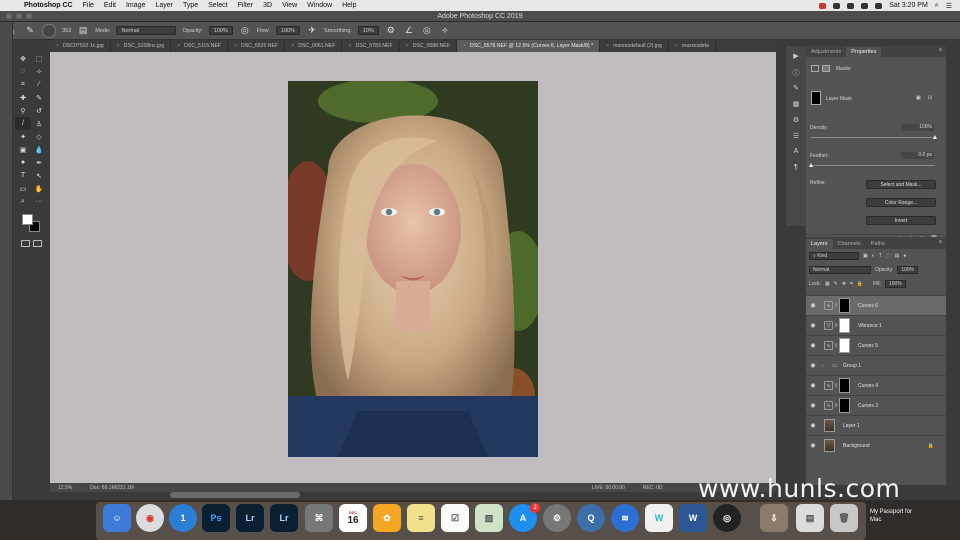 The height and width of the screenshot is (540, 960). What do you see at coordinates (908, 5) in the screenshot?
I see `clock: Sat 3:20 PM` at bounding box center [908, 5].